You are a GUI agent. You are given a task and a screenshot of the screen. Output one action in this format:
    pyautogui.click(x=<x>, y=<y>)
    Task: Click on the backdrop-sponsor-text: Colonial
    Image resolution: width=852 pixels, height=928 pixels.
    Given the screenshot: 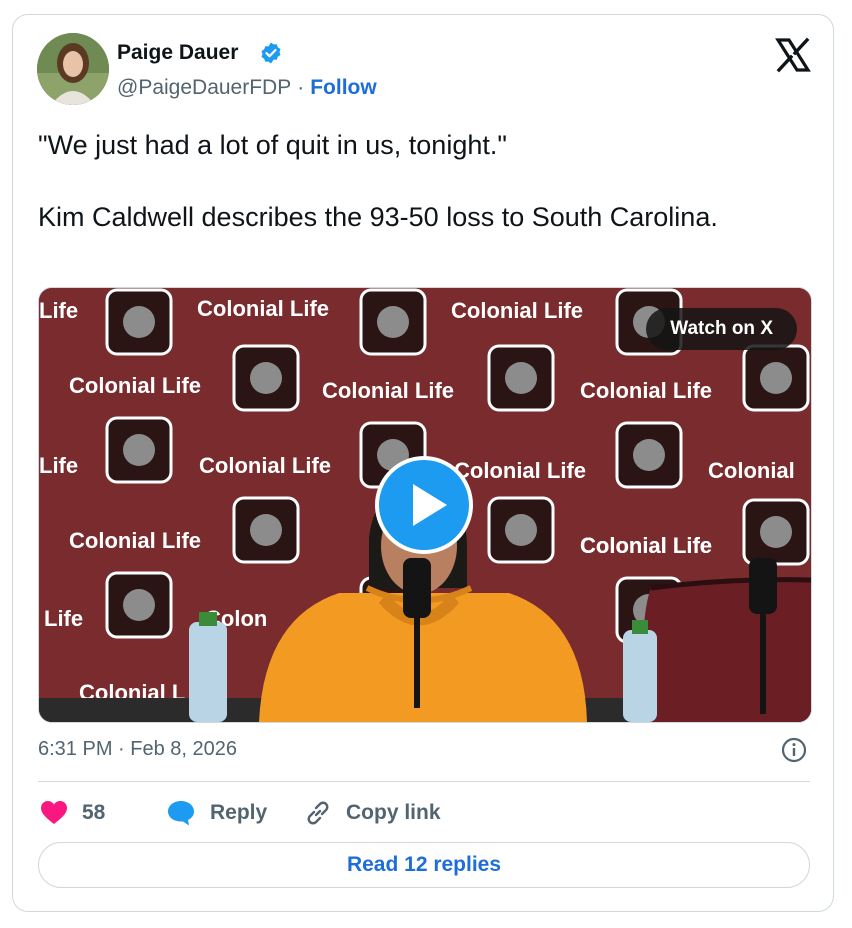 What is the action you would take?
    pyautogui.click(x=751, y=470)
    